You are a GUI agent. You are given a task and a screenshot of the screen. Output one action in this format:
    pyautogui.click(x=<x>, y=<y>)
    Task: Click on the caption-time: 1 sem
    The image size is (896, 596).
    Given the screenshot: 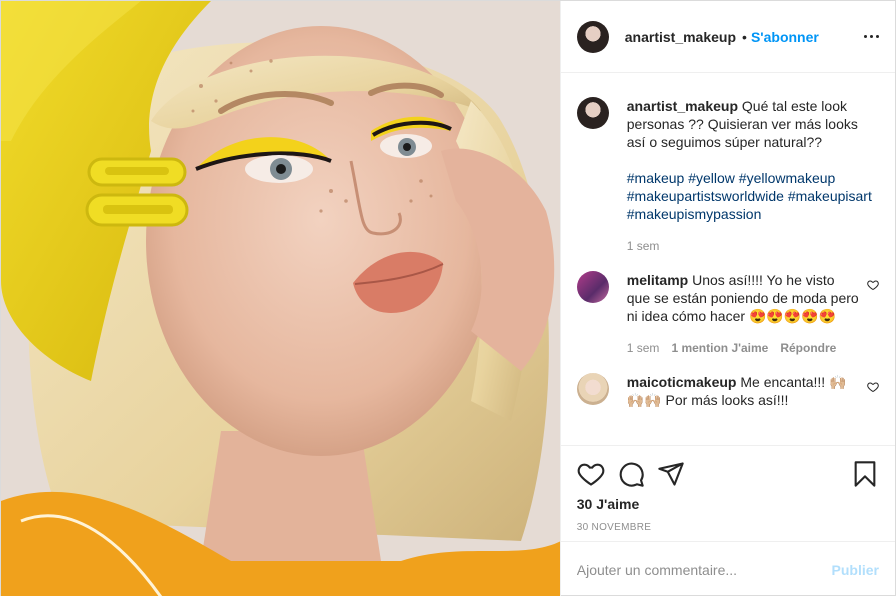 What is the action you would take?
    pyautogui.click(x=643, y=246)
    